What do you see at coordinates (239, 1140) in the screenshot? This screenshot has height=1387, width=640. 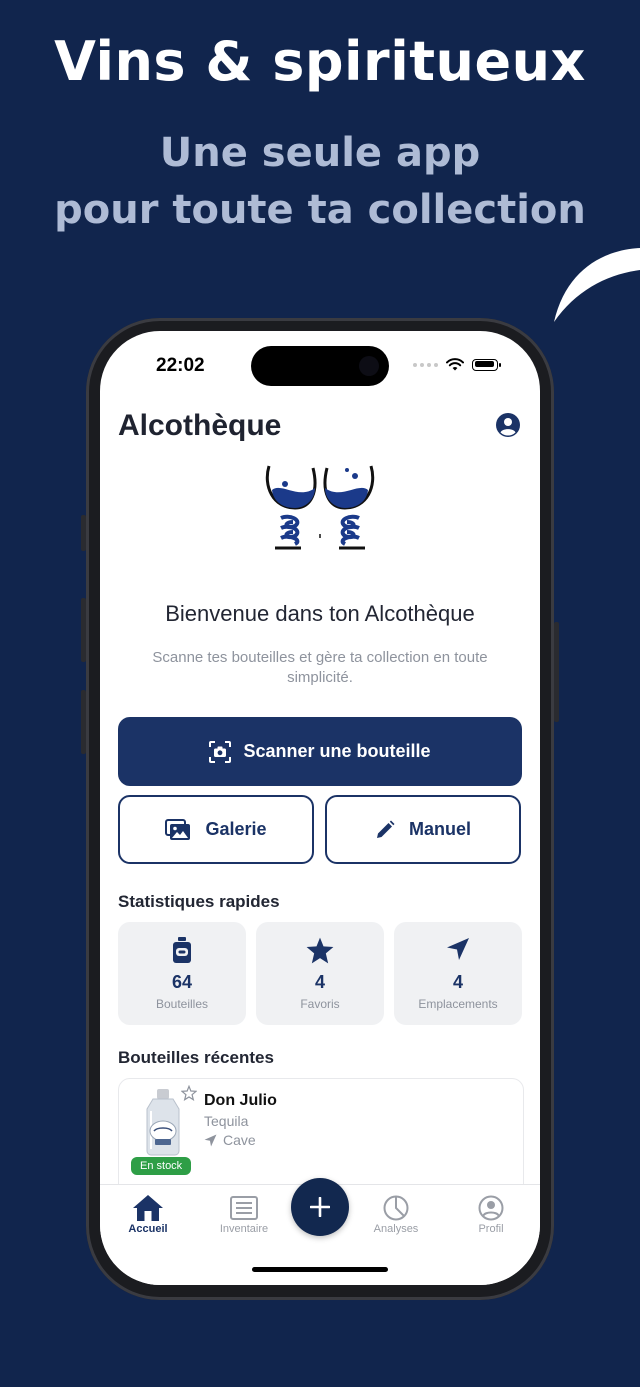 I see `bottle-location-label: Cave` at bounding box center [239, 1140].